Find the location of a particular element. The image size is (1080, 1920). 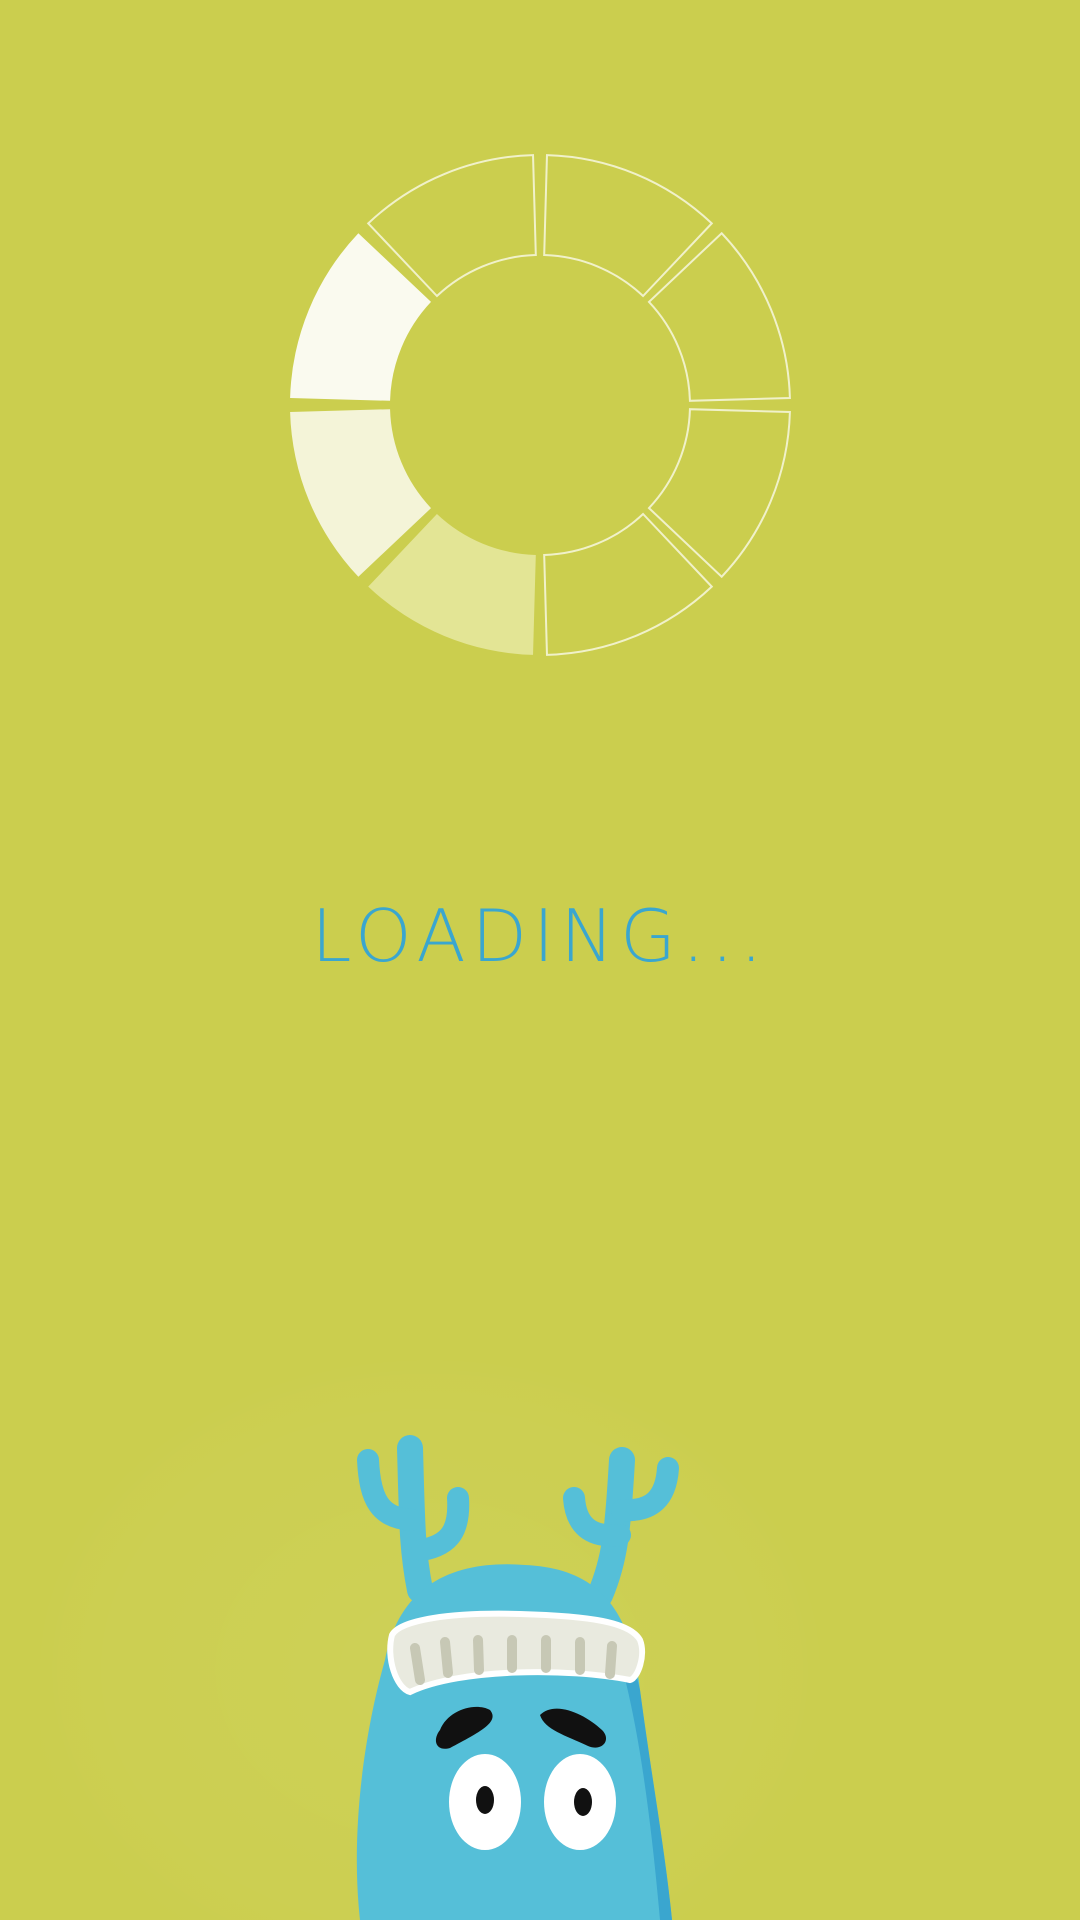

antler-left is located at coordinates (413, 1519).